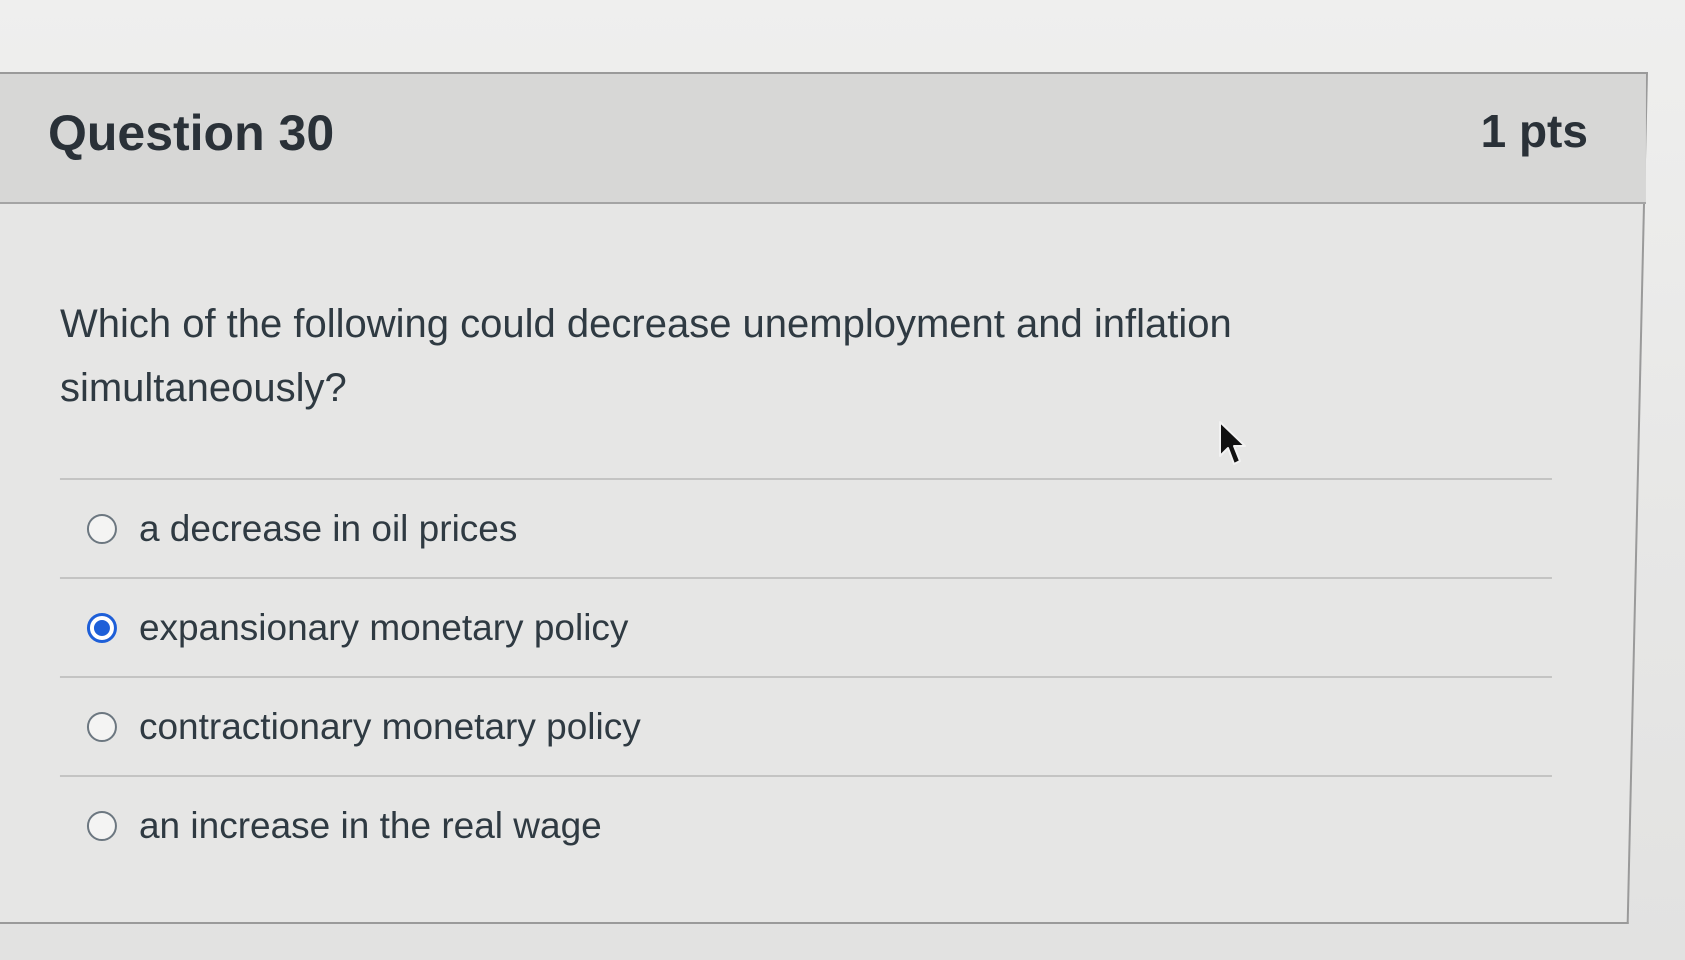  What do you see at coordinates (370, 825) in the screenshot?
I see `answer-label: an increase in the real wage` at bounding box center [370, 825].